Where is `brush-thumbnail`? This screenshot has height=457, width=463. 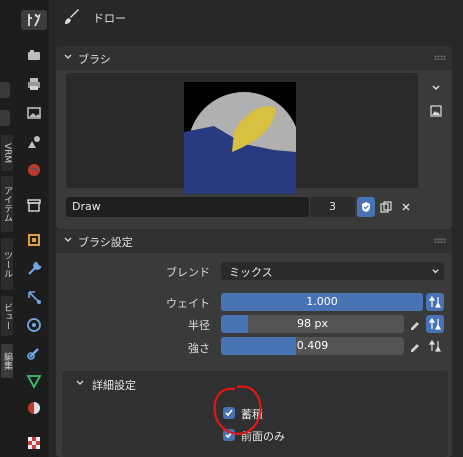 brush-thumbnail is located at coordinates (240, 138).